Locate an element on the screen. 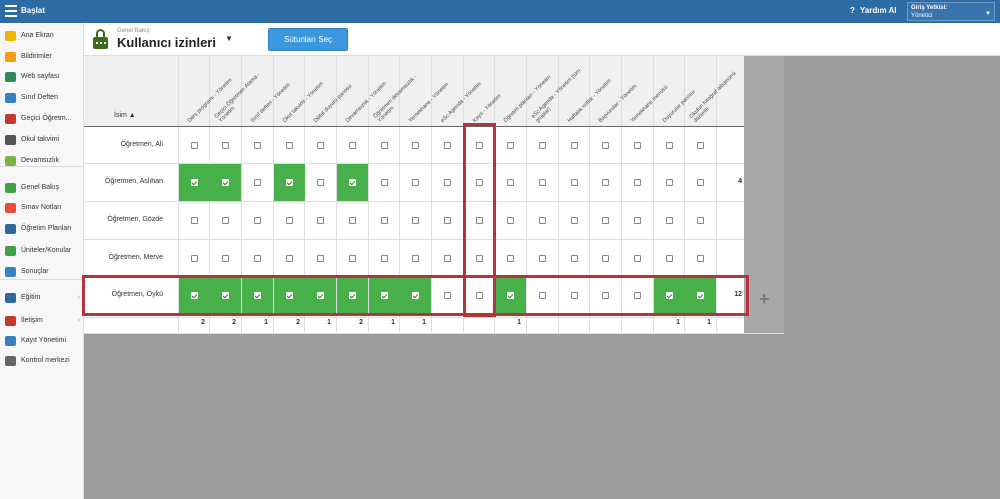 The width and height of the screenshot is (1000, 499). sidebar-item-13: İletişim › is located at coordinates (42, 320).